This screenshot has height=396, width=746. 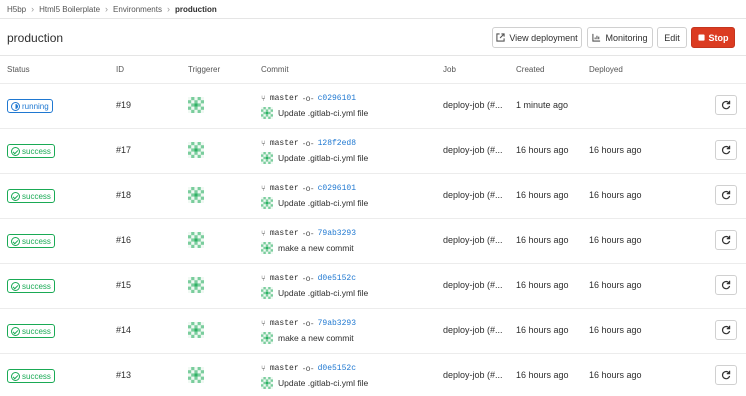 I want to click on edit-button: Edit, so click(x=672, y=37).